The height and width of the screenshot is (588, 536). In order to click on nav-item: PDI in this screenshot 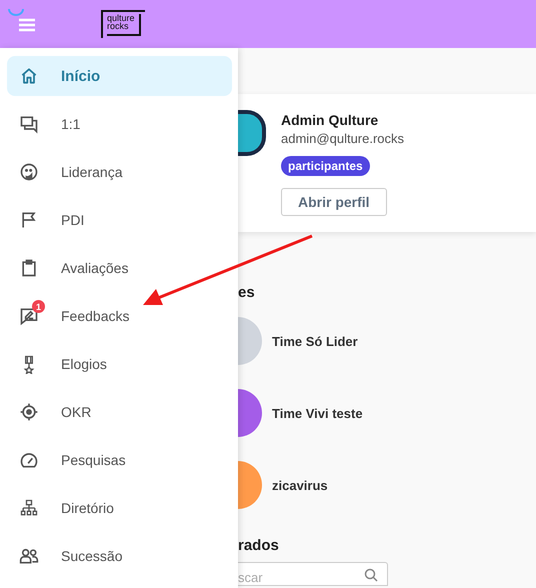, I will do `click(119, 220)`.